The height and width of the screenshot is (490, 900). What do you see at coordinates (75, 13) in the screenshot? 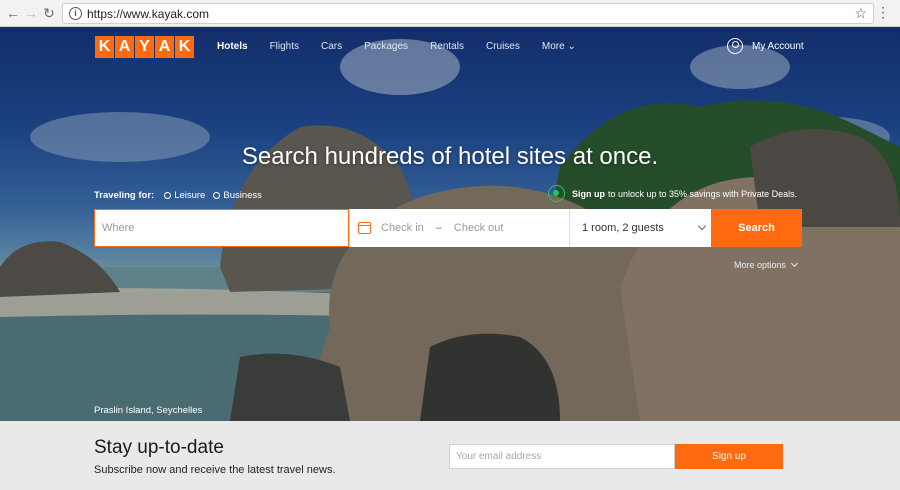
I see `info-icon: i` at bounding box center [75, 13].